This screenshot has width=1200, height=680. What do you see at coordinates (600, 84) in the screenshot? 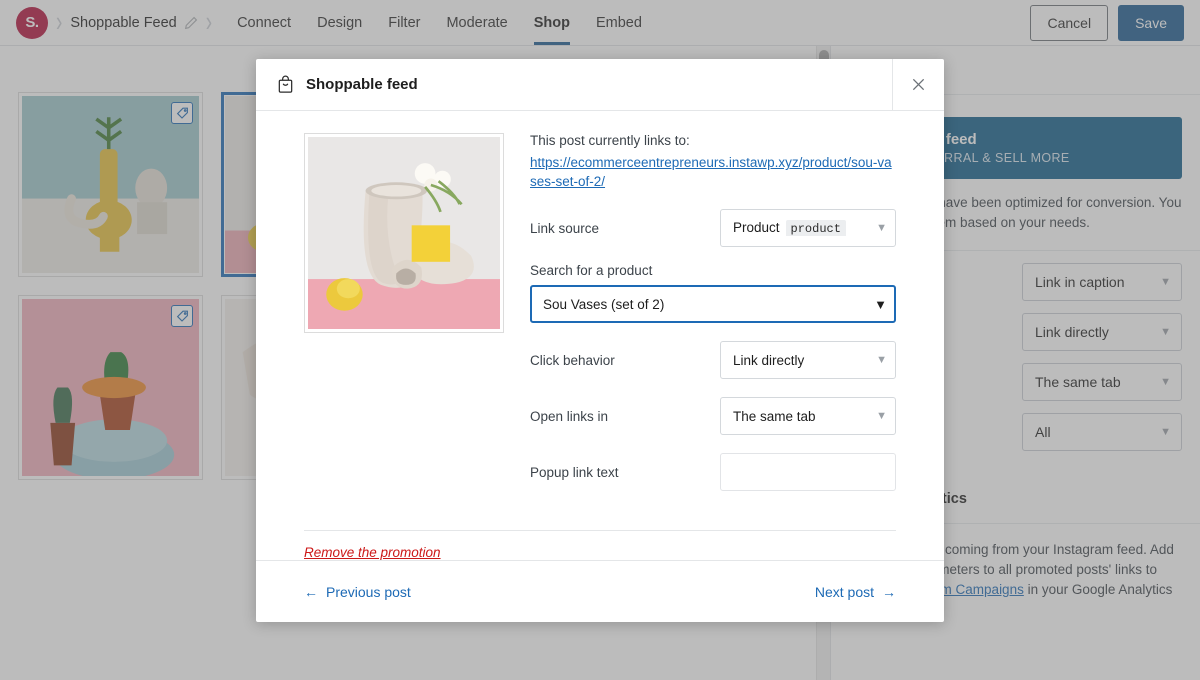
I see `modal-header: Shoppable feed` at bounding box center [600, 84].